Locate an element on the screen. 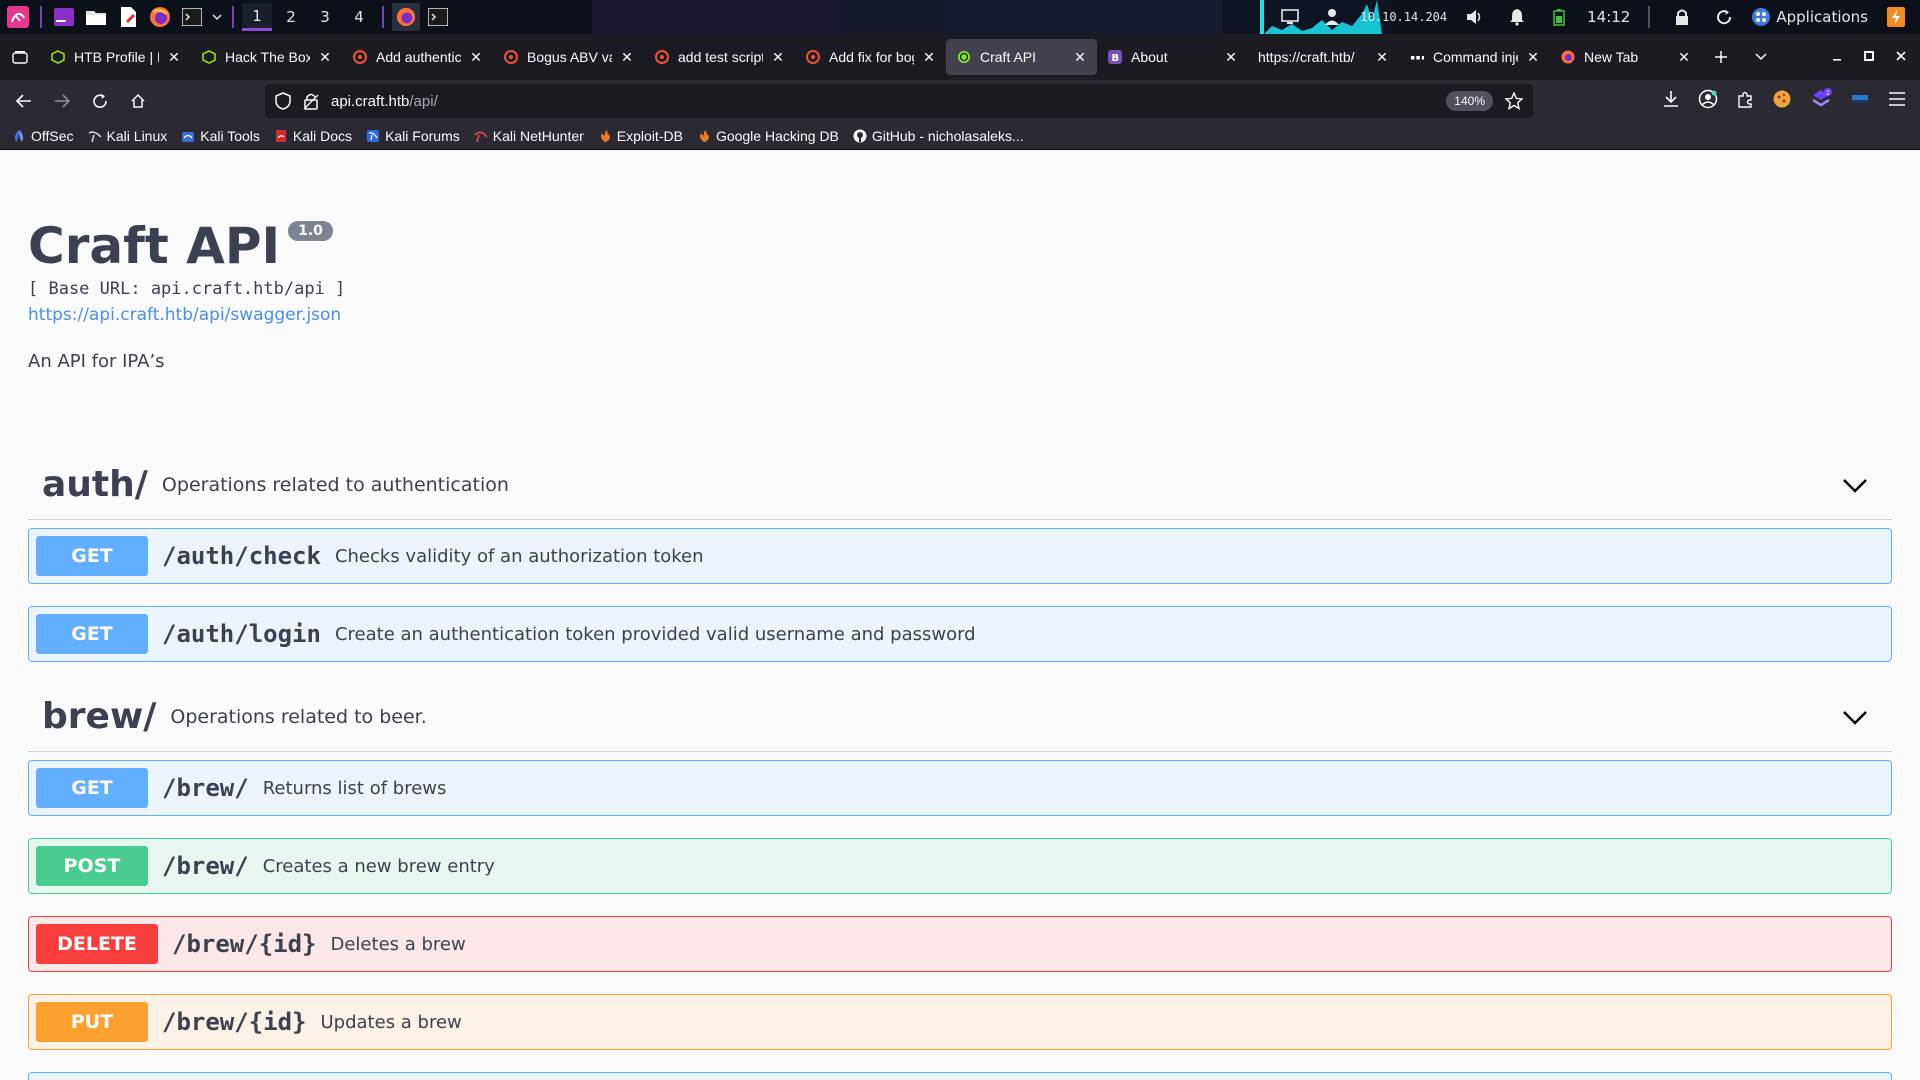  downloads-icon is located at coordinates (1671, 101).